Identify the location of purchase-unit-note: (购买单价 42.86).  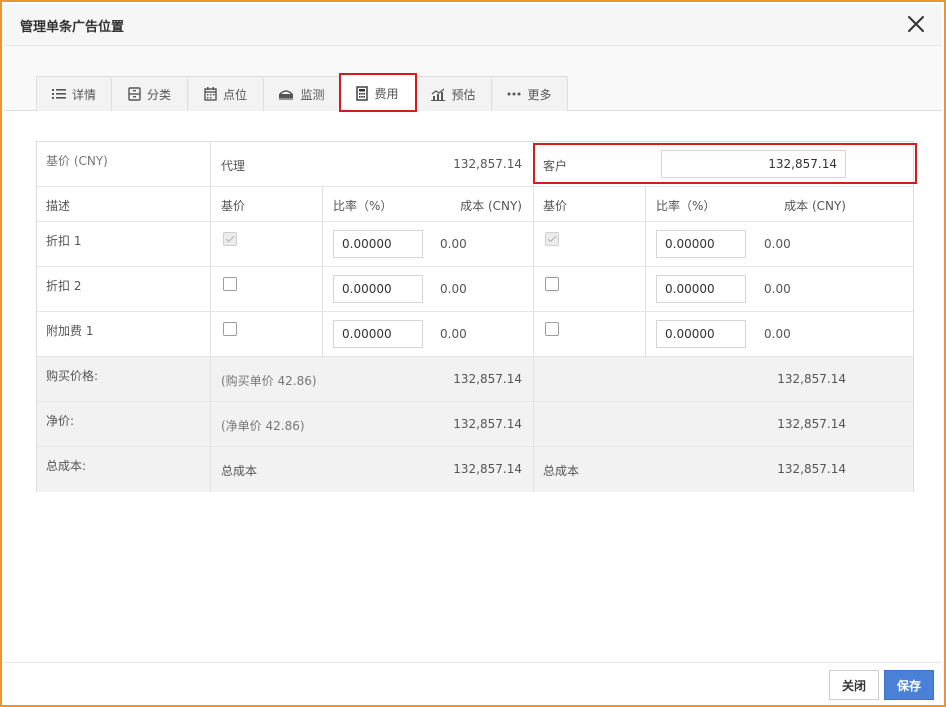
(269, 381).